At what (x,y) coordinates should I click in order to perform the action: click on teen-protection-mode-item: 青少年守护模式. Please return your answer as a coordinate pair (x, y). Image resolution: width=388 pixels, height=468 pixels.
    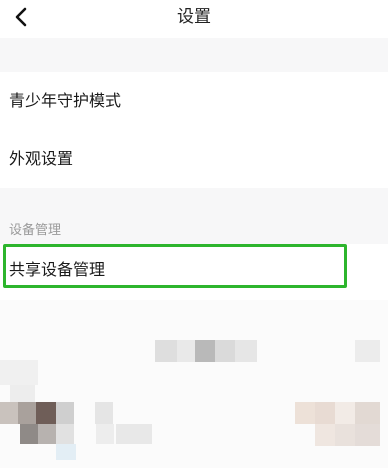
    Looking at the image, I should click on (194, 99).